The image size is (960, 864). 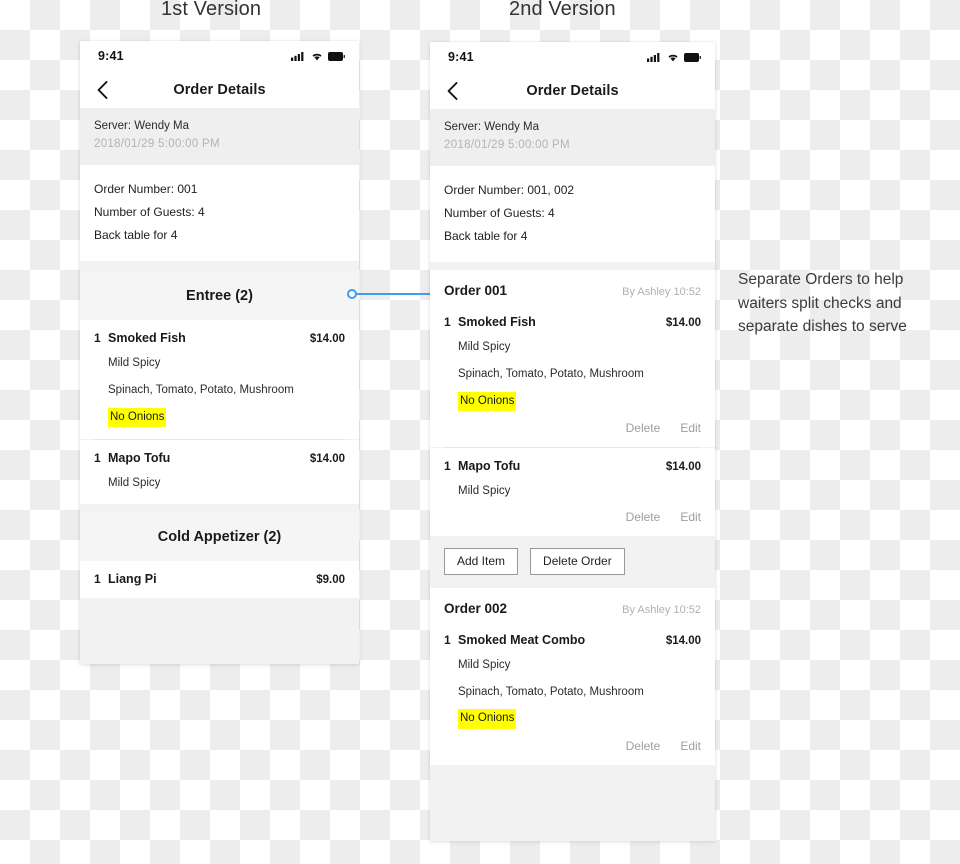 What do you see at coordinates (572, 287) in the screenshot?
I see `order-group-header: Order 001 By Ashley 10:52` at bounding box center [572, 287].